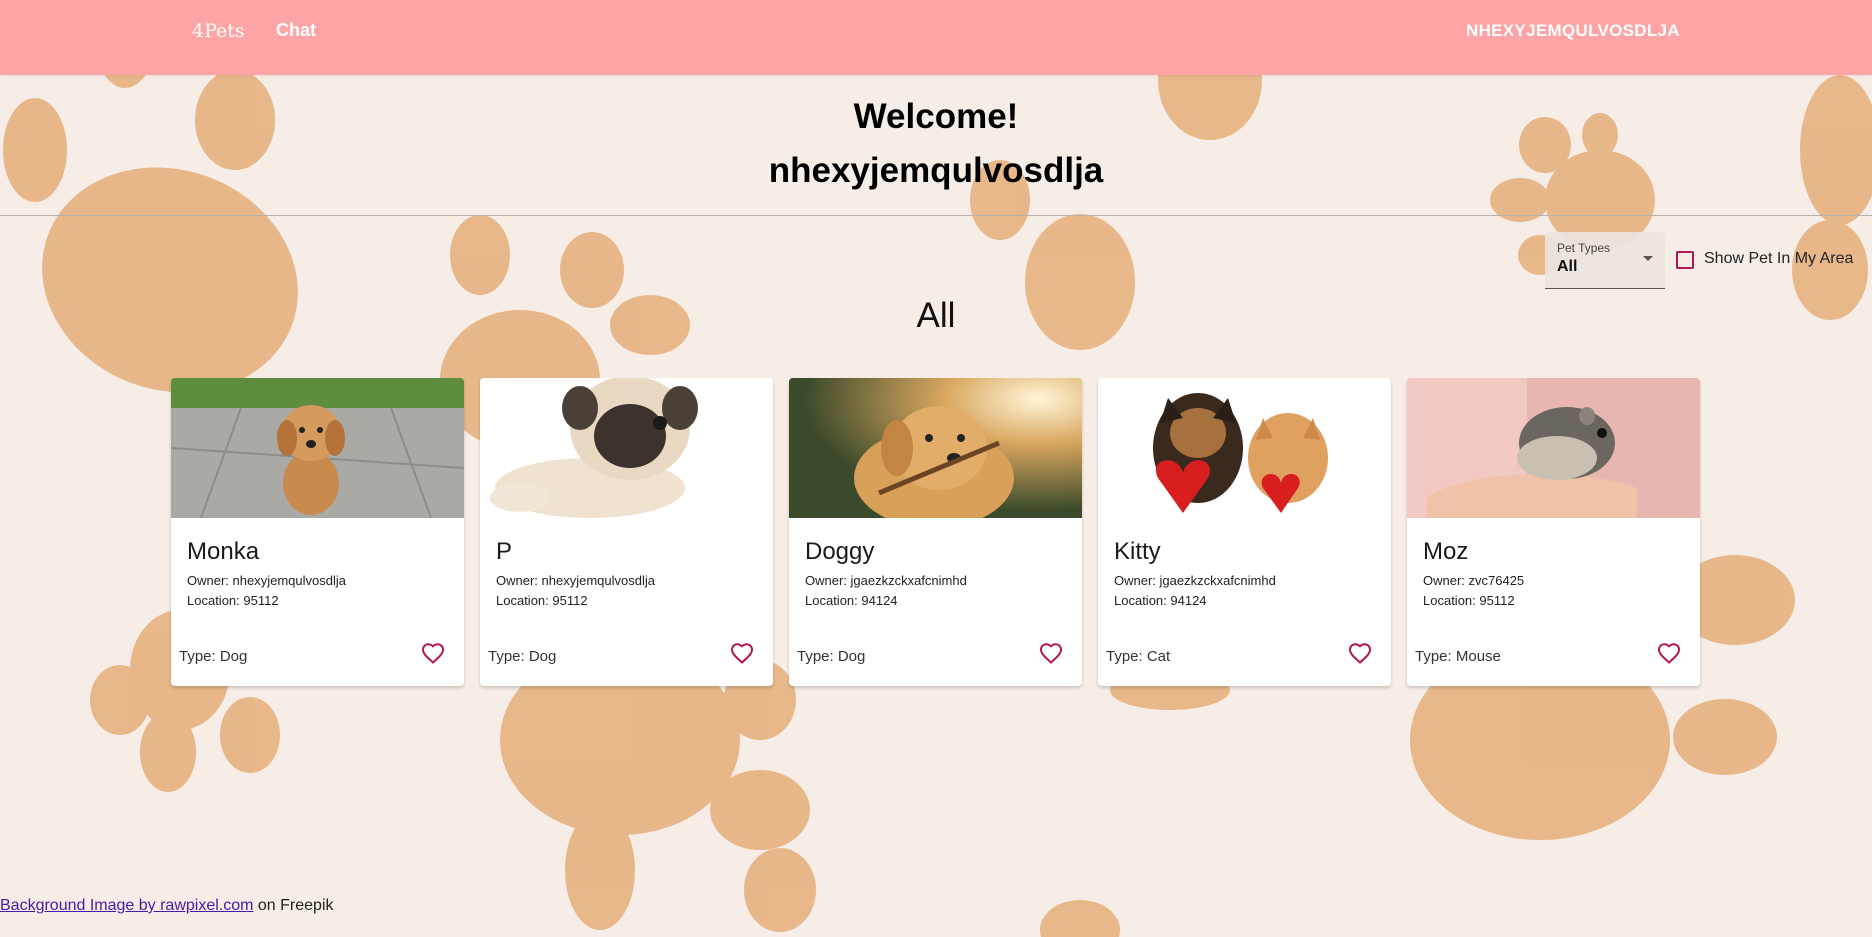  Describe the element at coordinates (936, 170) in the screenshot. I see `welcome-username: nhexyjemqulvosdlja` at that location.